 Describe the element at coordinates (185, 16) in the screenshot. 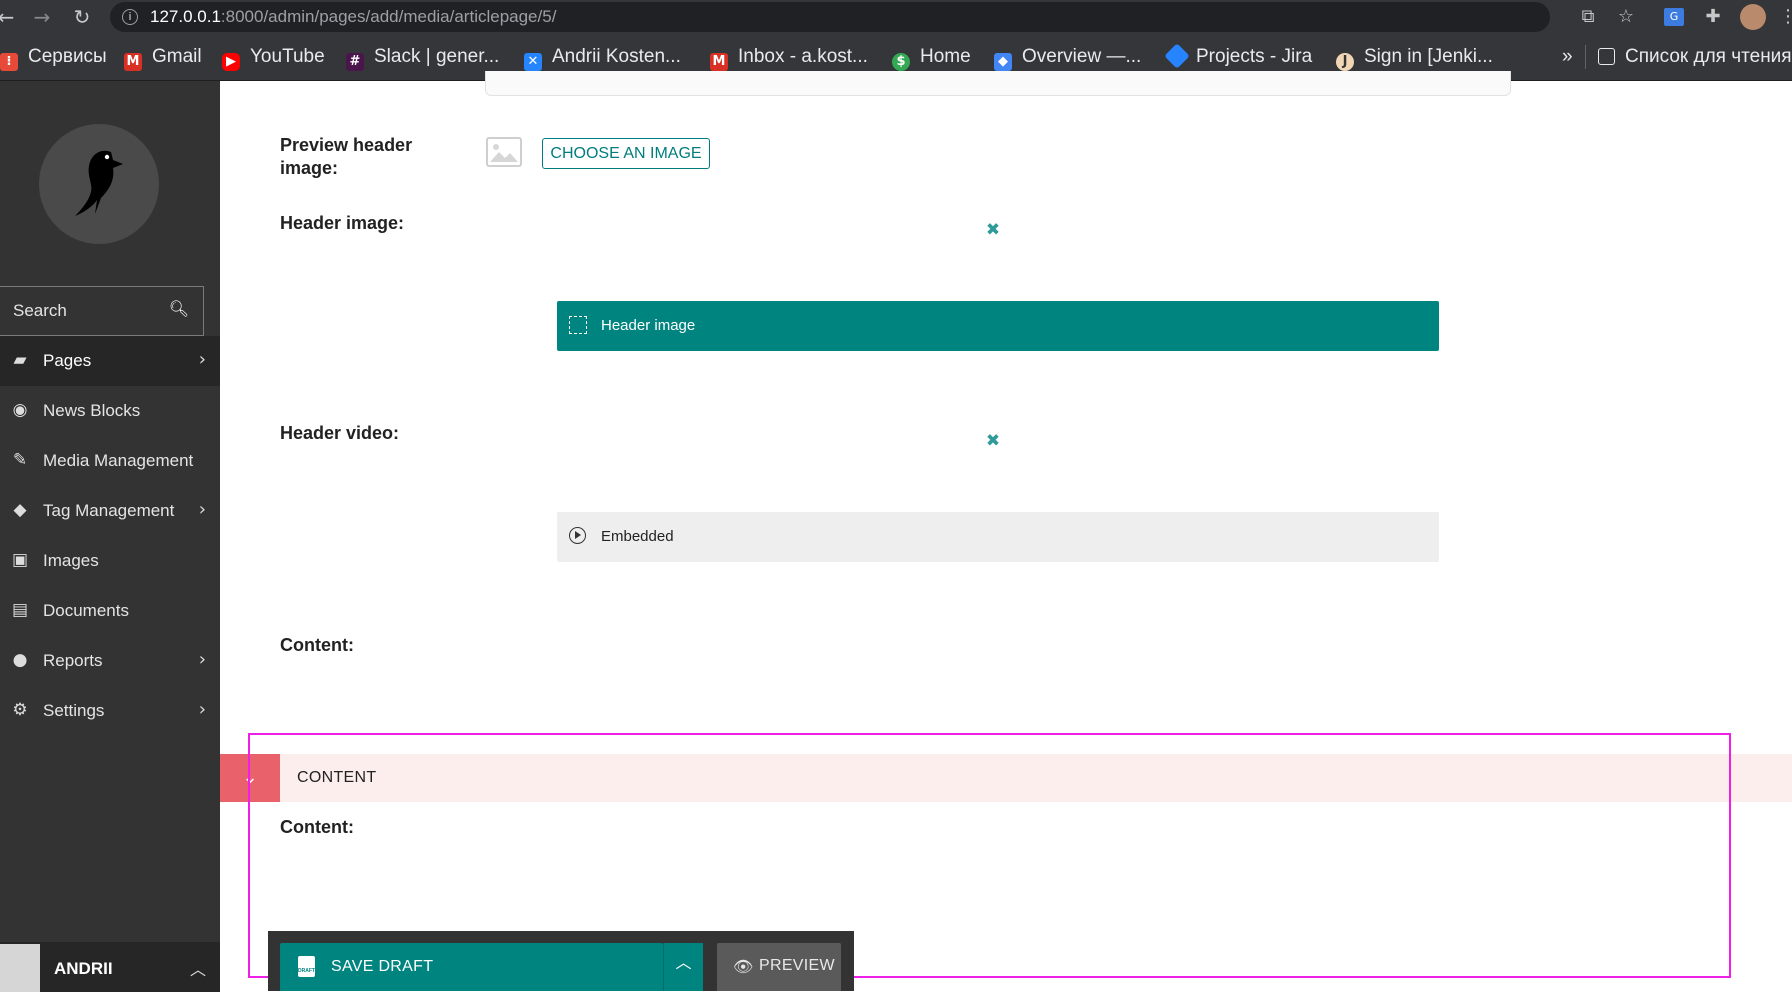

I see `url-host: 127.0.0.1` at that location.